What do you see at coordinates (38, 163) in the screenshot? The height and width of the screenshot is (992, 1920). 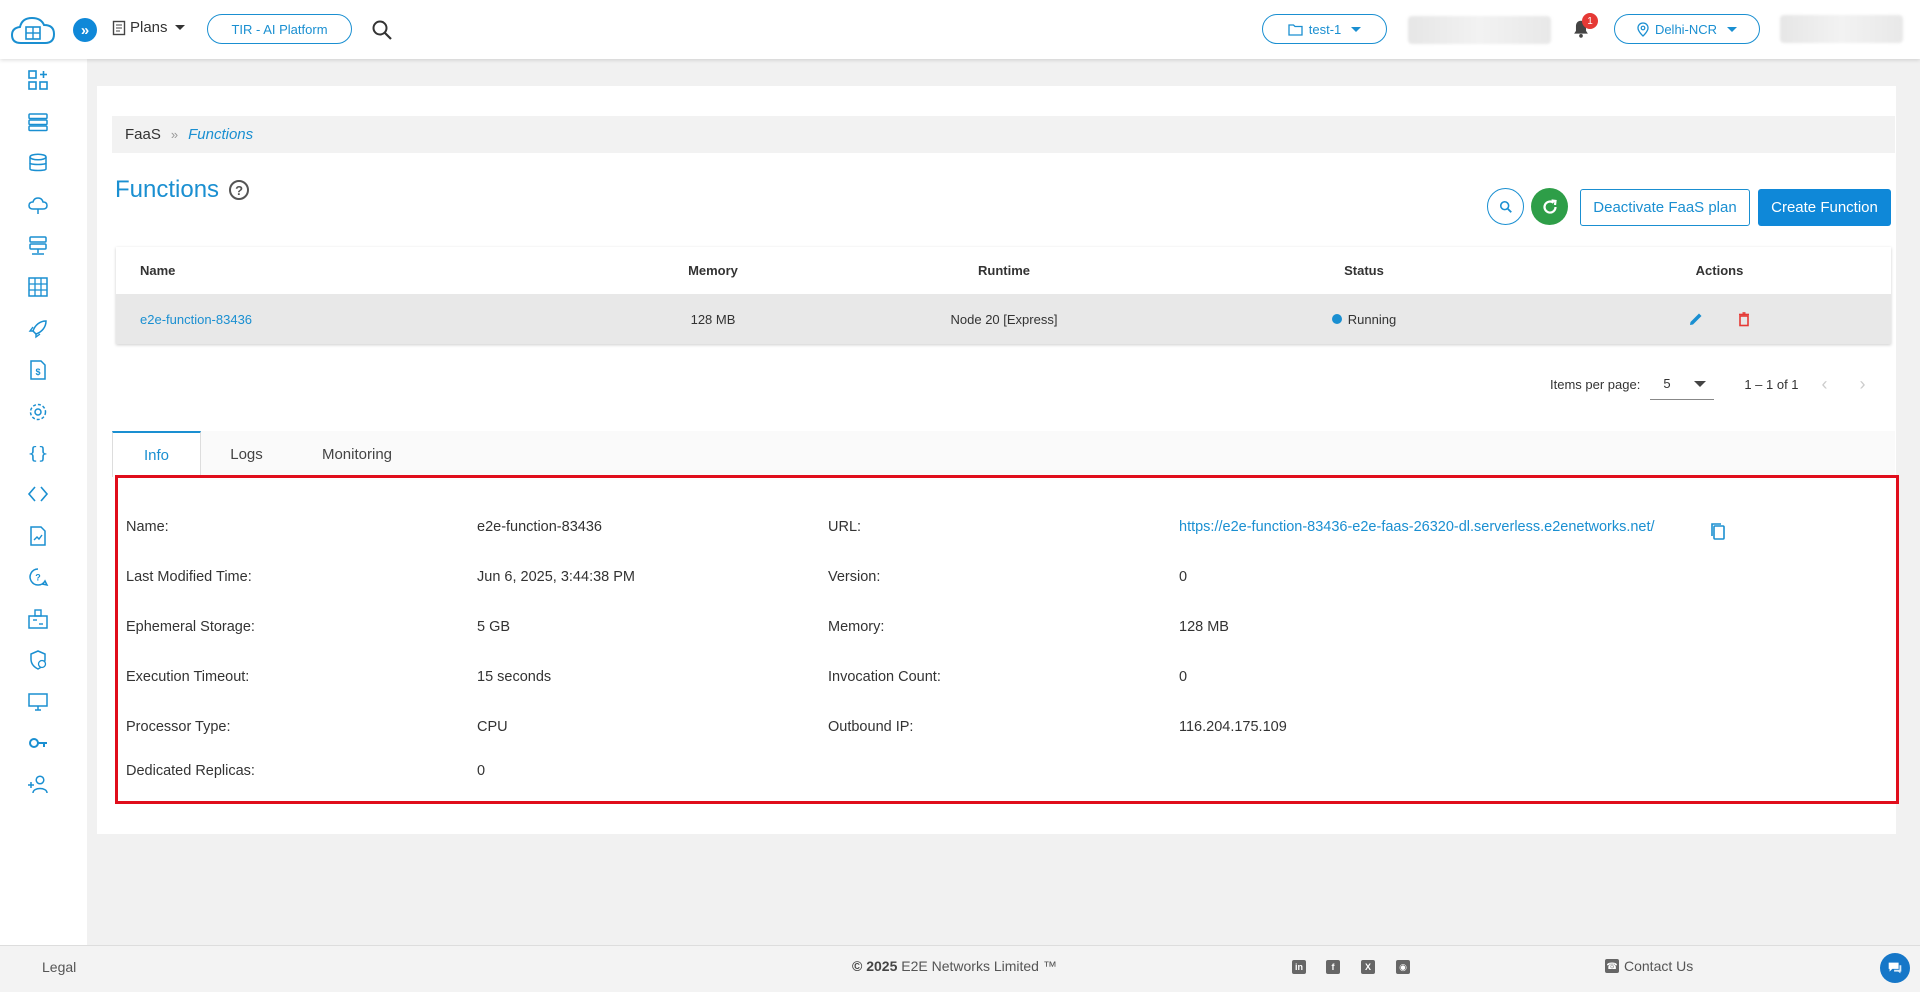 I see `database-icon` at bounding box center [38, 163].